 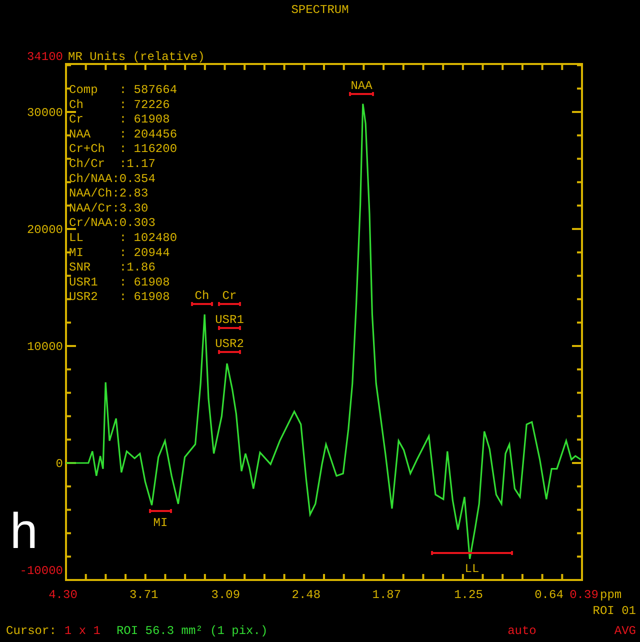 What do you see at coordinates (119, 105) in the screenshot?
I see `stats-line: Ch : 72226` at bounding box center [119, 105].